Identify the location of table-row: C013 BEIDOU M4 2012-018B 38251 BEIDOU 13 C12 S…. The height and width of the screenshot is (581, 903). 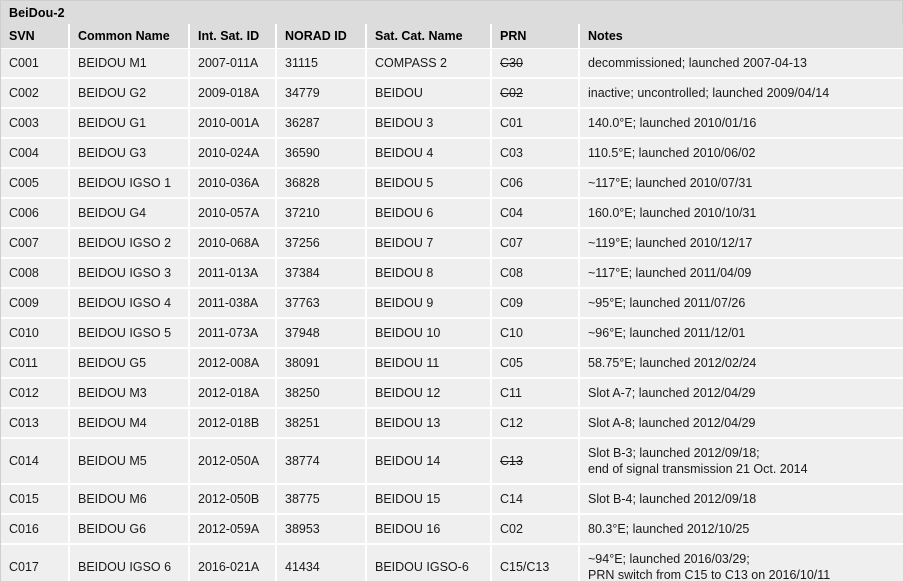
(452, 423).